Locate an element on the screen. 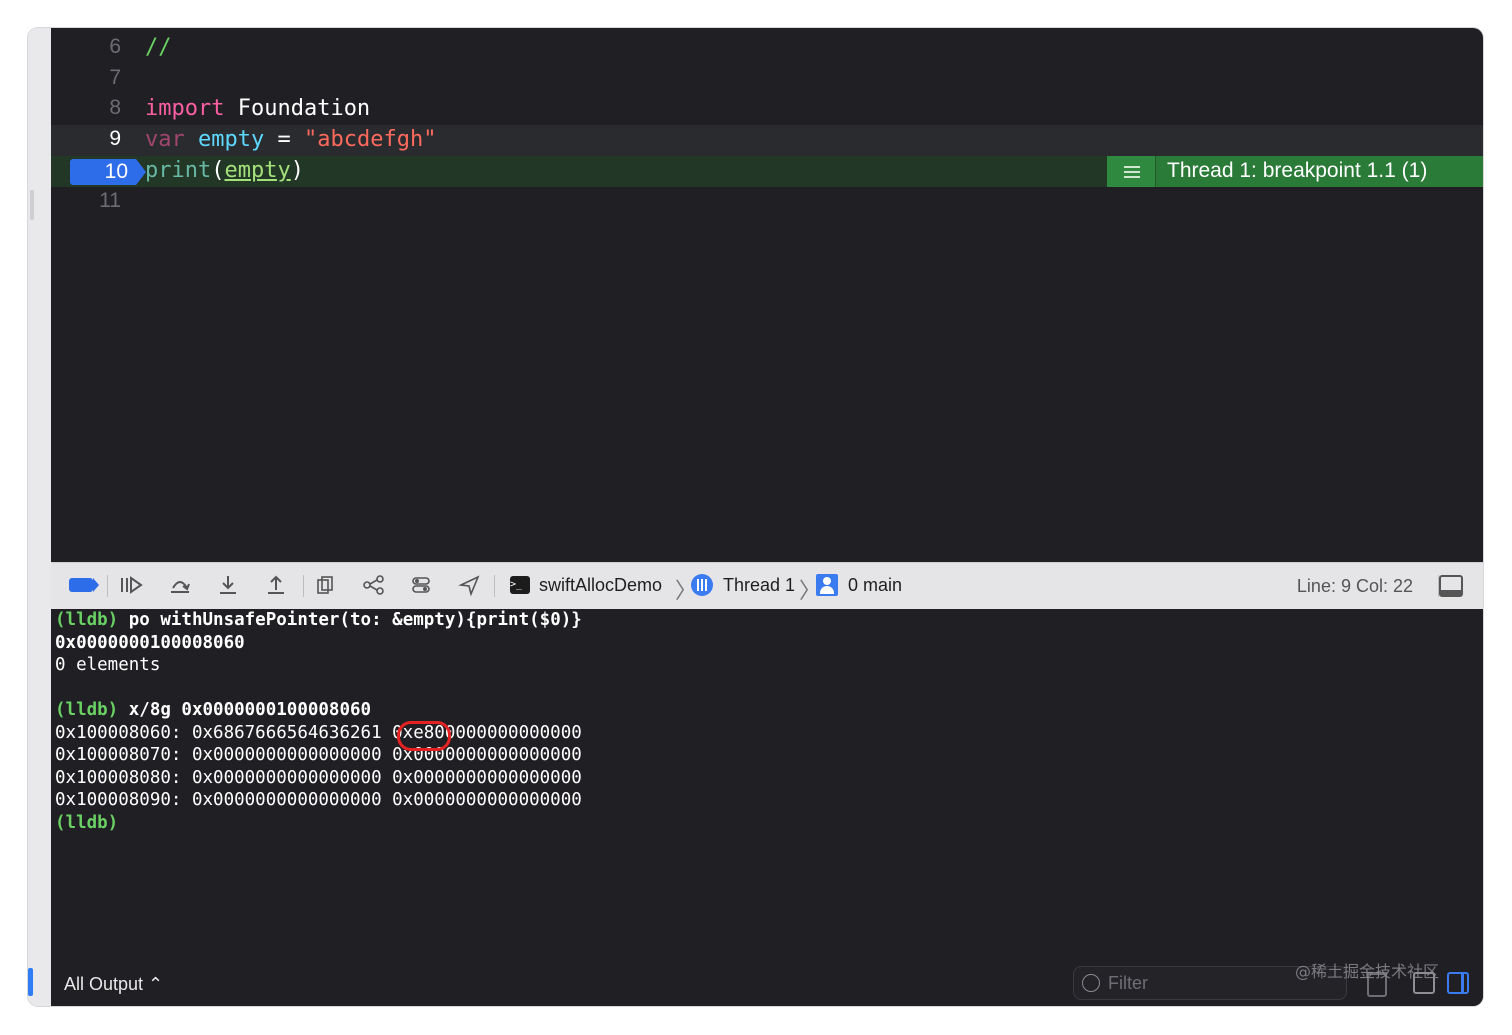 The image size is (1512, 1035). breadcrumb-frame: 0 main is located at coordinates (875, 585).